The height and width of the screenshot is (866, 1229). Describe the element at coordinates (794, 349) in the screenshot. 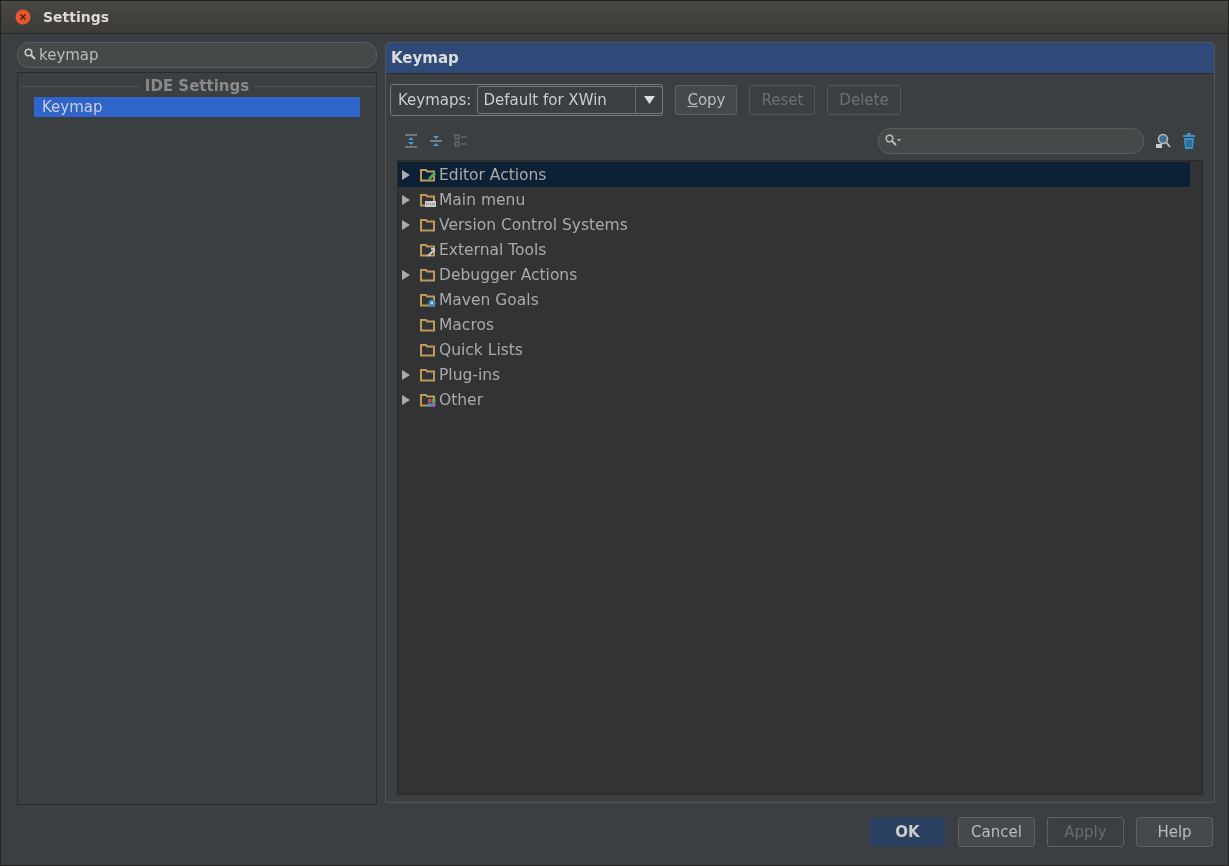

I see `tree-row: Quick Lists` at that location.